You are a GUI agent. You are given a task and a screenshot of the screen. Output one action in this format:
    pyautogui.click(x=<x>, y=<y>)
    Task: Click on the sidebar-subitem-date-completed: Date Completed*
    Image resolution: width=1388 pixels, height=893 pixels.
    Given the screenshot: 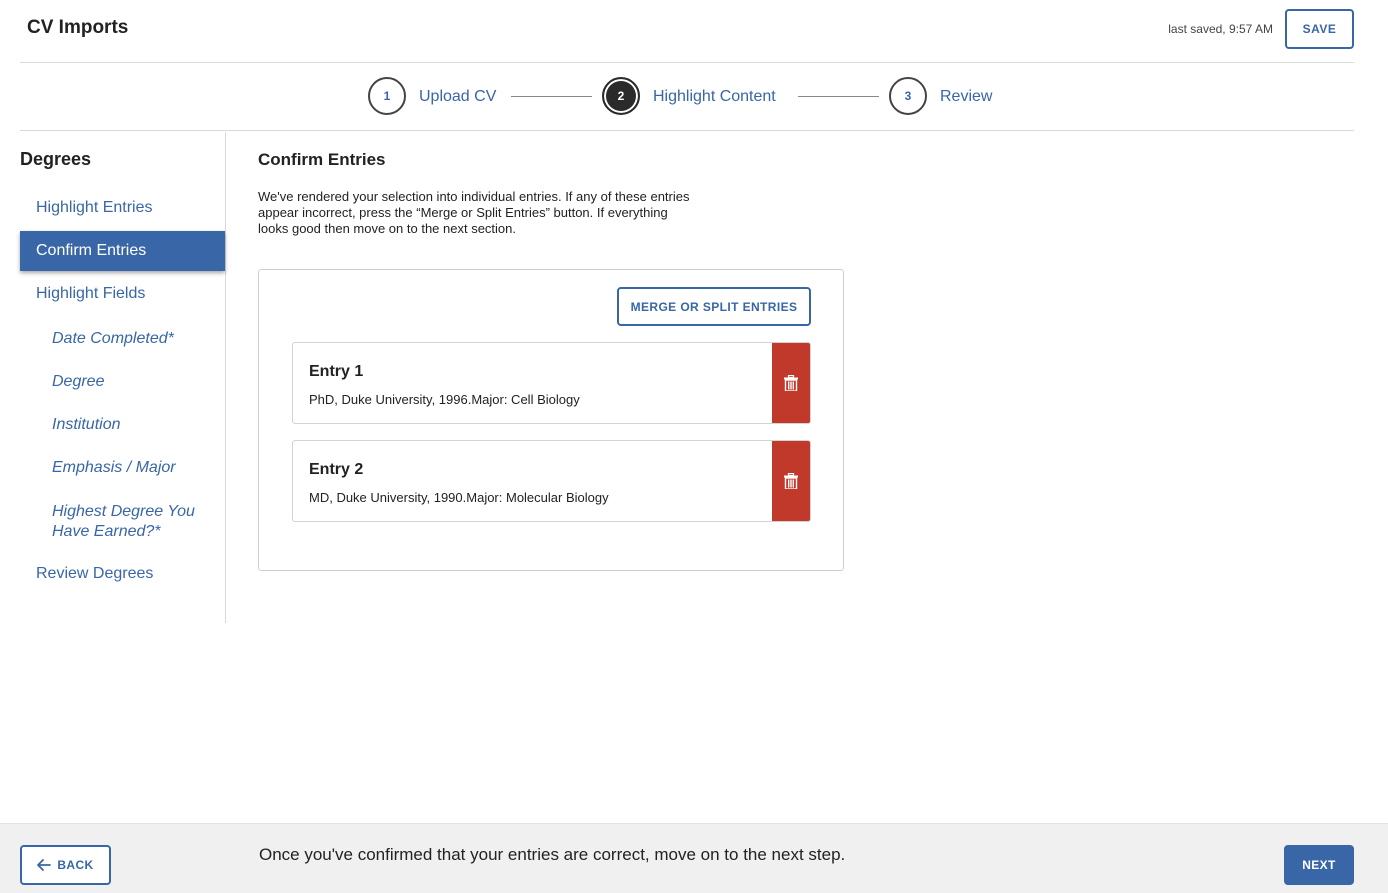 What is the action you would take?
    pyautogui.click(x=137, y=339)
    